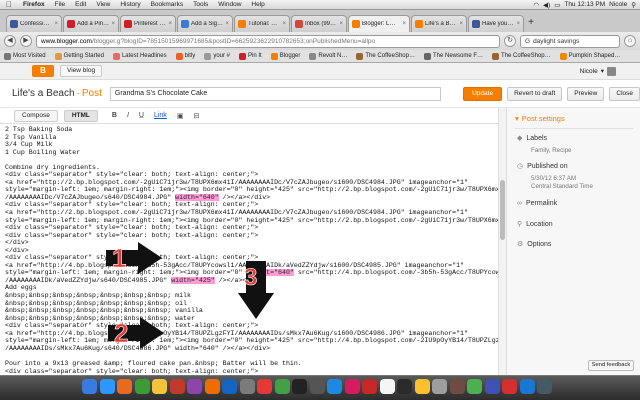 This screenshot has width=640, height=400. What do you see at coordinates (139, 56) in the screenshot?
I see `bookmark-item: Latest Headlines` at bounding box center [139, 56].